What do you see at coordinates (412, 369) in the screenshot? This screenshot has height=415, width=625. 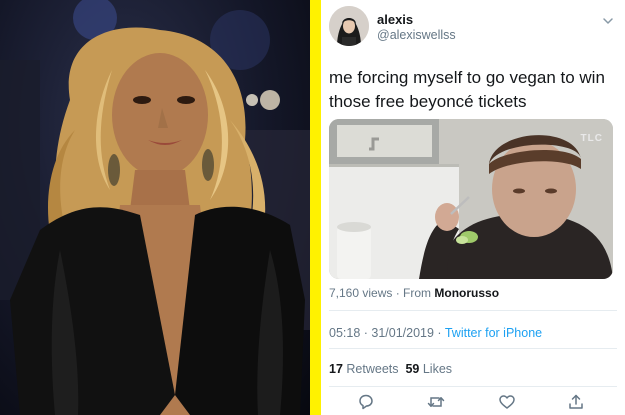 I see `likes-count: 59` at bounding box center [412, 369].